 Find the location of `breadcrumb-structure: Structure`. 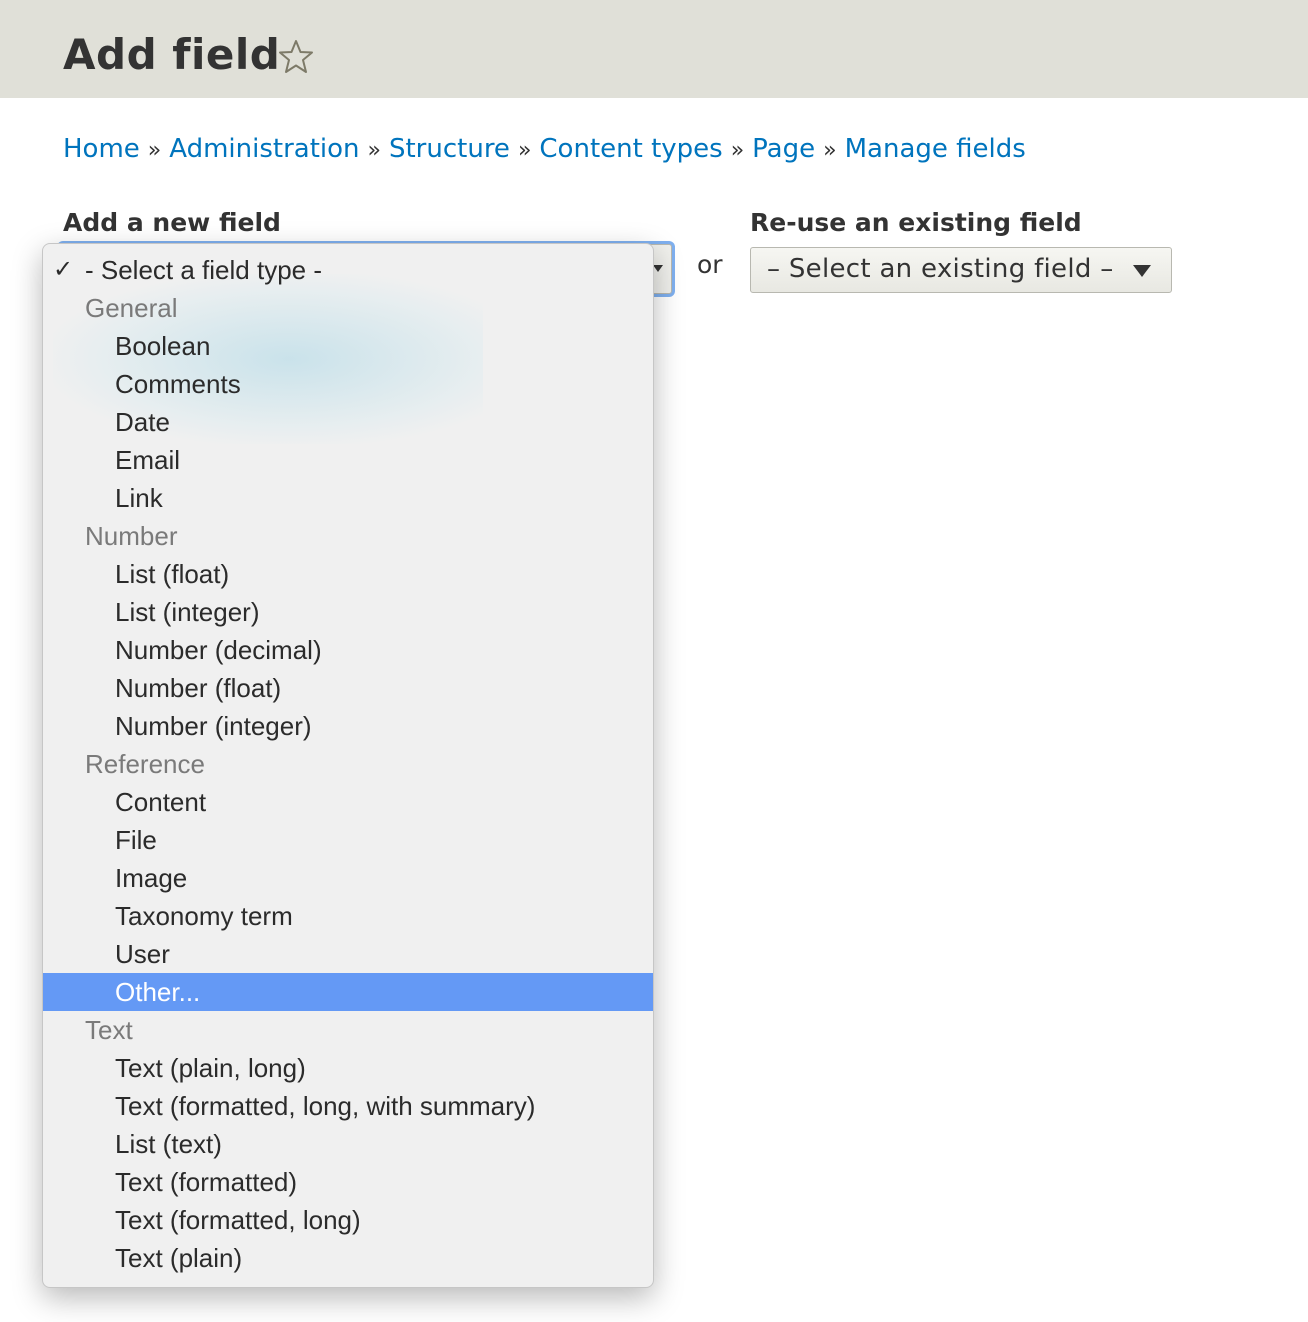

breadcrumb-structure: Structure is located at coordinates (449, 149).